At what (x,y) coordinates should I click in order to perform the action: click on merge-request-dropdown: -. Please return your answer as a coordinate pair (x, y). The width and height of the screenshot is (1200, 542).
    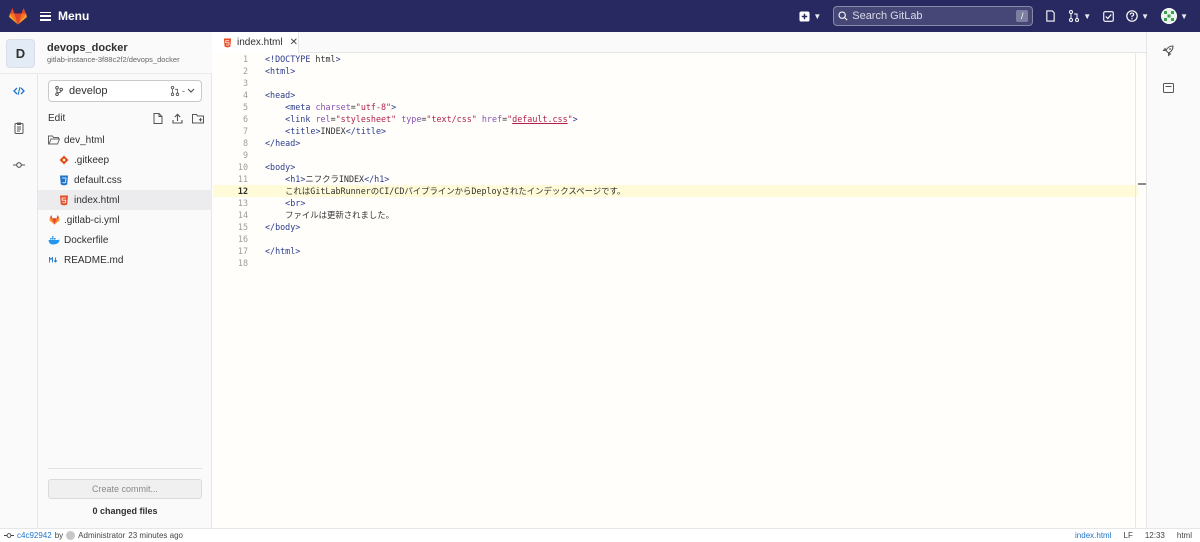
    Looking at the image, I should click on (182, 91).